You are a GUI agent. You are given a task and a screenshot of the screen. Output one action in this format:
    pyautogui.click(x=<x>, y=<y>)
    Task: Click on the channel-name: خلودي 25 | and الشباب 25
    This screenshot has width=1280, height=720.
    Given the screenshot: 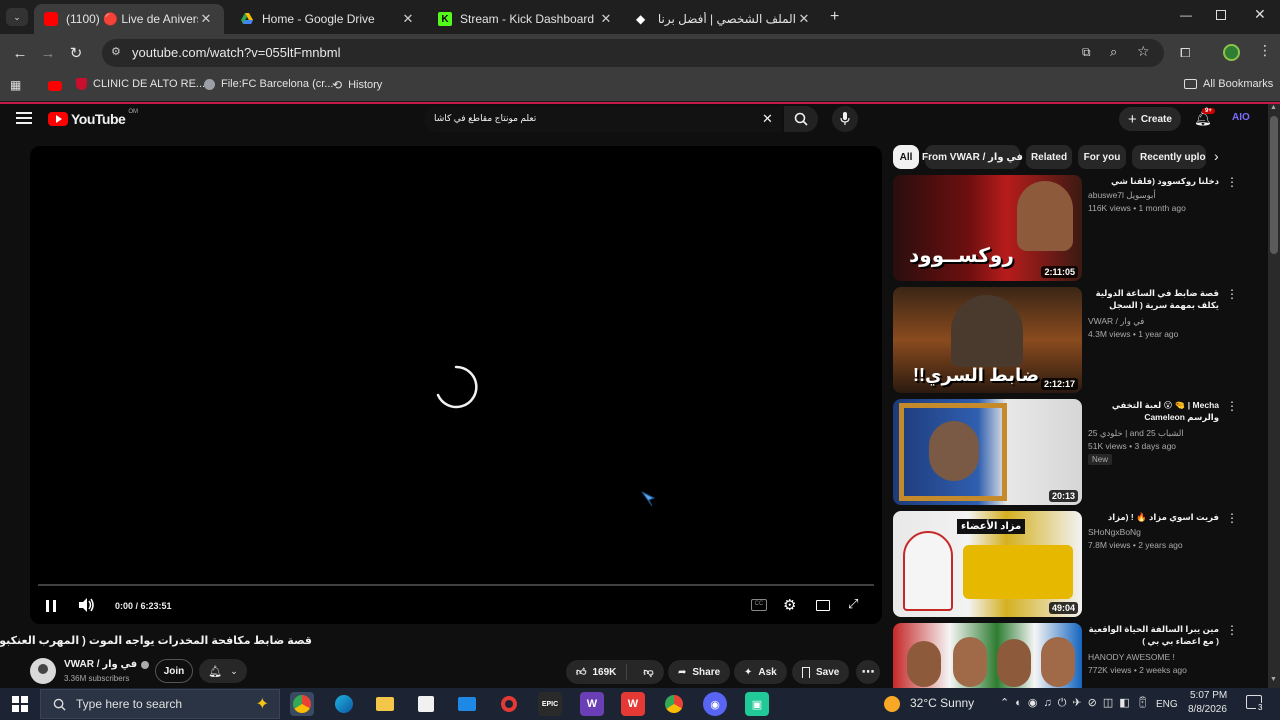 What is the action you would take?
    pyautogui.click(x=1136, y=433)
    